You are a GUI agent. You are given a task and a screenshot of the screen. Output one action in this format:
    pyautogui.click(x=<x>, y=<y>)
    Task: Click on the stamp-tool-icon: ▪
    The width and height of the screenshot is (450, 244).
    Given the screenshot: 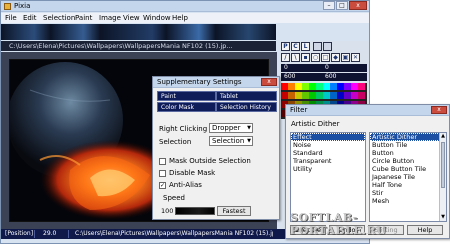 What is the action you would take?
    pyautogui.click(x=305, y=57)
    